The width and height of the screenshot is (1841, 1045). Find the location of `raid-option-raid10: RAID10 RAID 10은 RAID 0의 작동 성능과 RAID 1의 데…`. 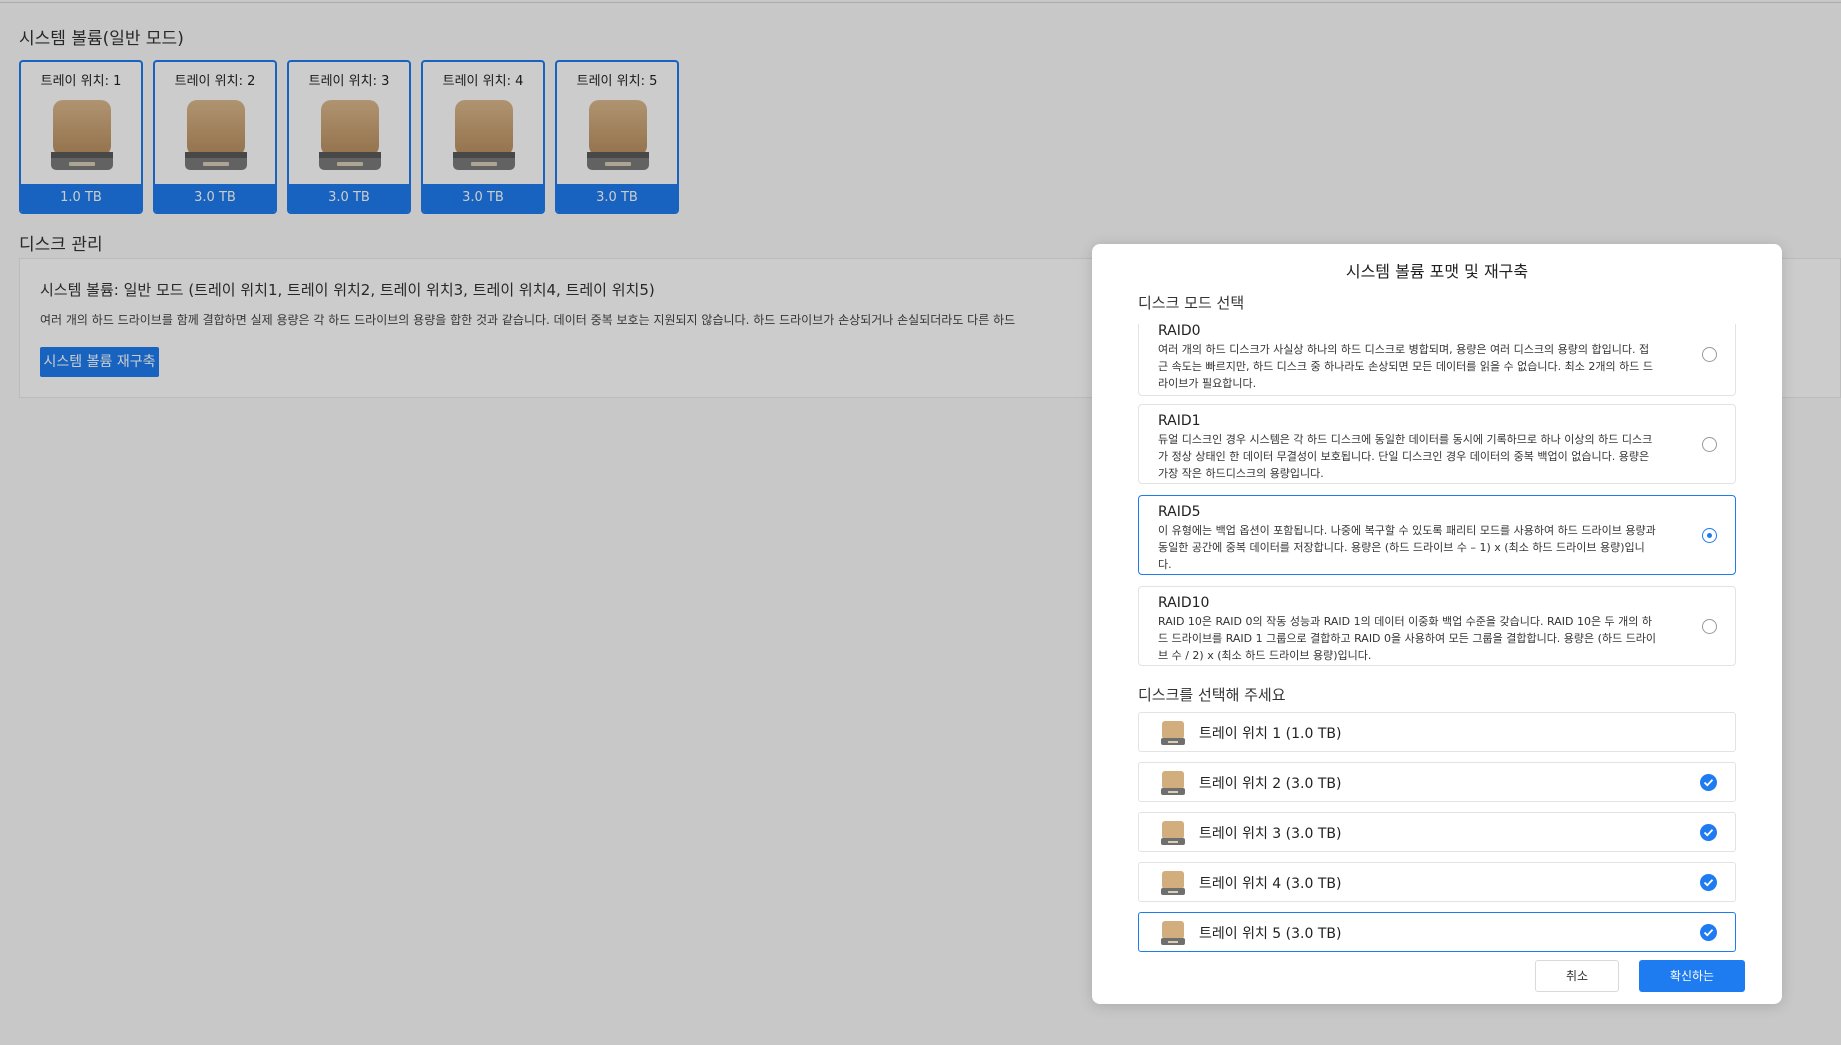

raid-option-raid10: RAID10 RAID 10은 RAID 0의 작동 성능과 RAID 1의 데… is located at coordinates (1437, 626).